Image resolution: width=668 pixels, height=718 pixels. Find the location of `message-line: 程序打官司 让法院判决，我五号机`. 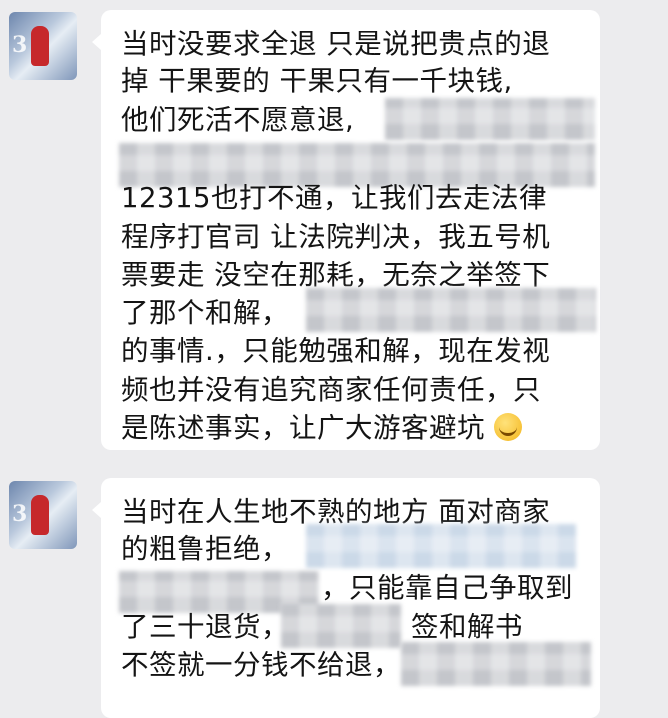

message-line: 程序打官司 让法院判决，我五号机 is located at coordinates (336, 237).